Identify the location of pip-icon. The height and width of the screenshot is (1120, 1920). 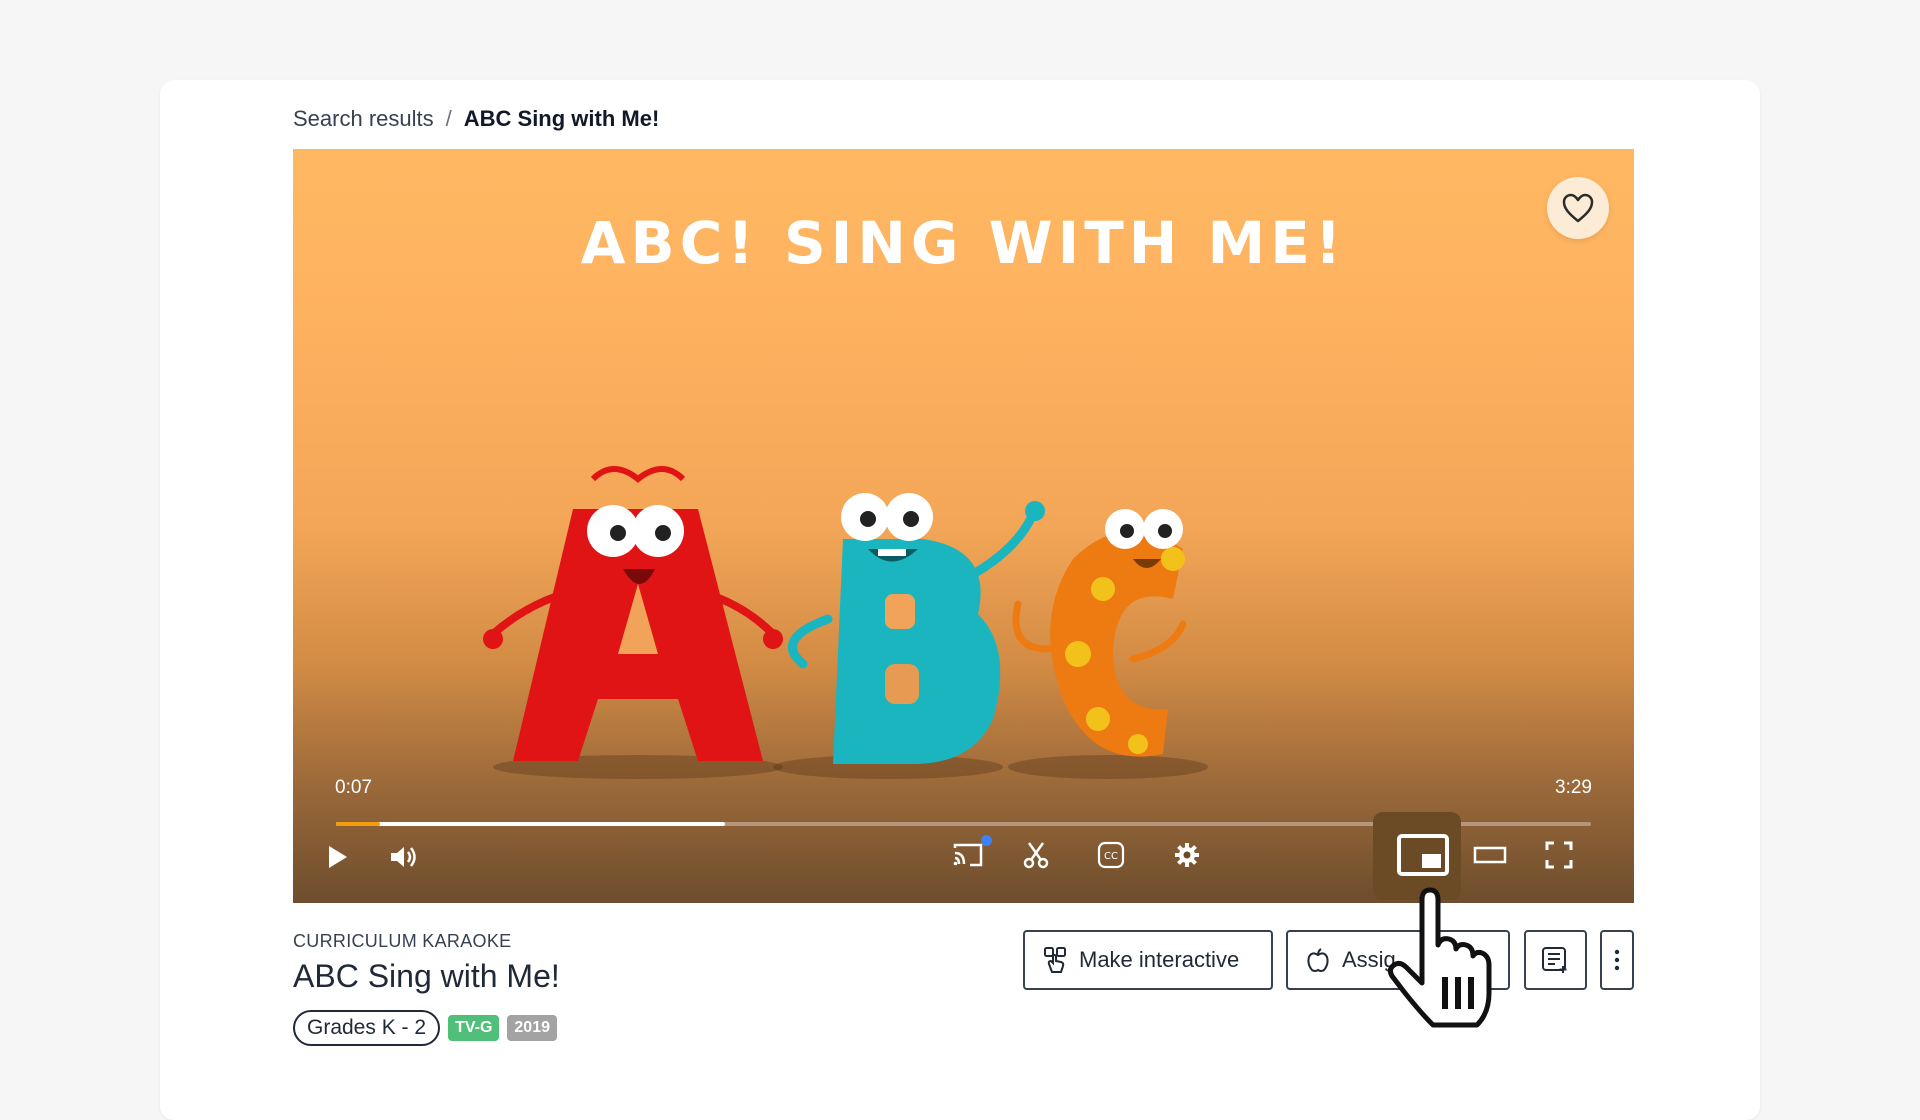
(1423, 855).